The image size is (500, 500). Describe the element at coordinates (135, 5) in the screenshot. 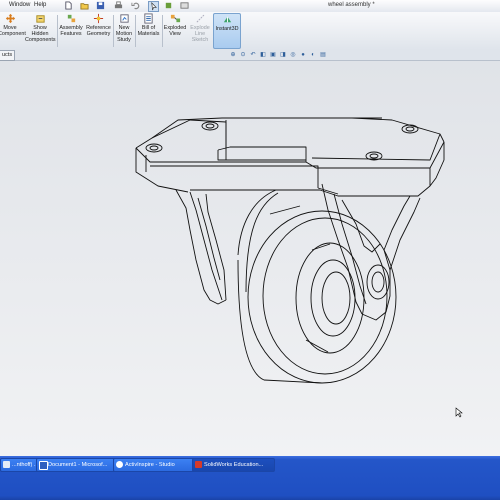

I see `undo-icon` at that location.